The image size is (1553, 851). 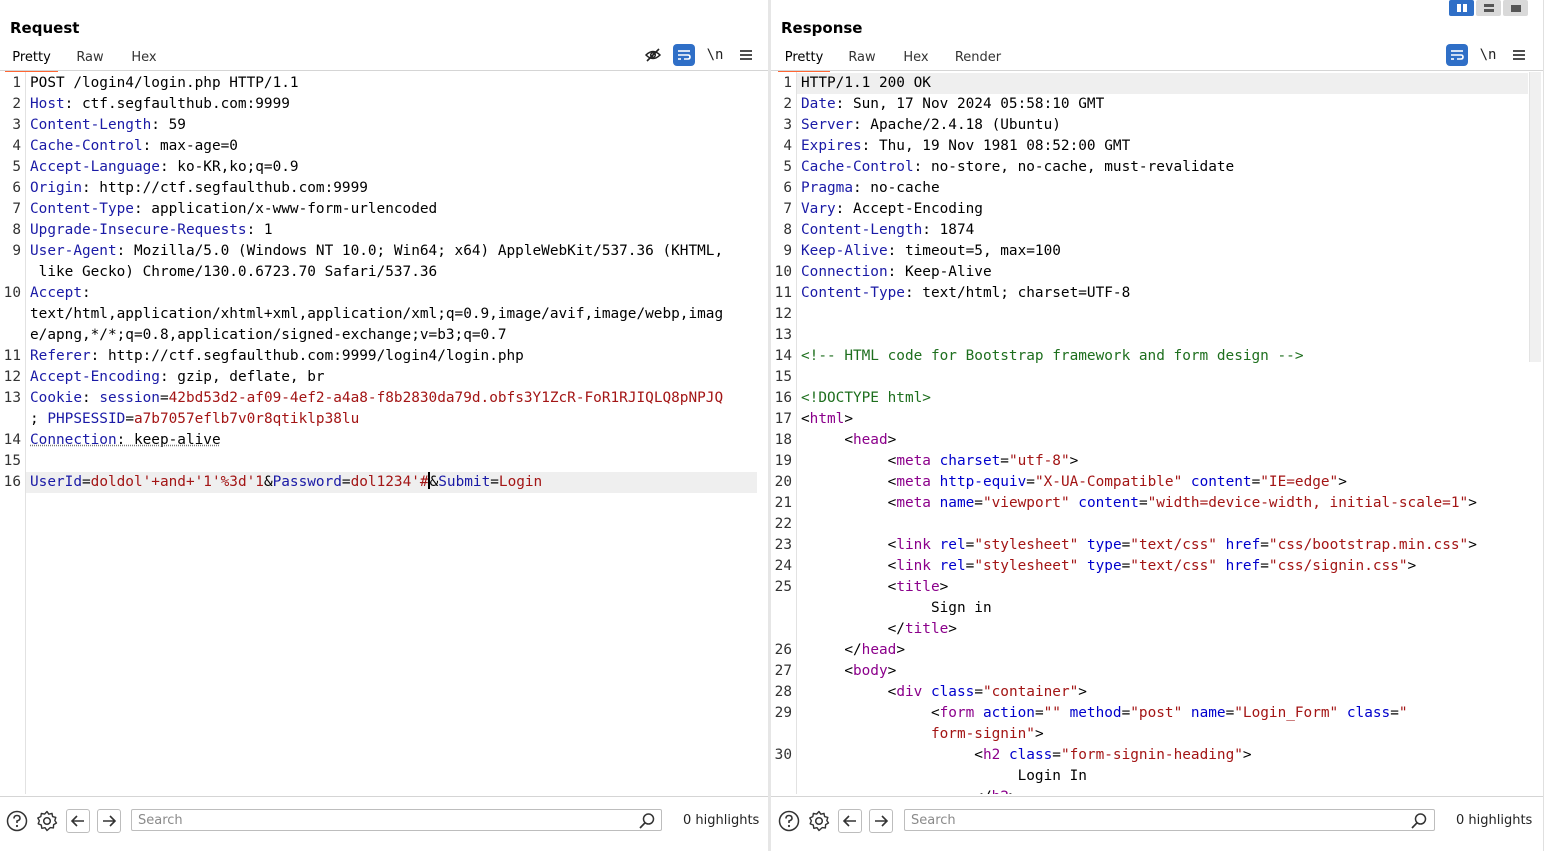 I want to click on code-line: Content-Type: text/html; charset=UTF-8, so click(x=965, y=293).